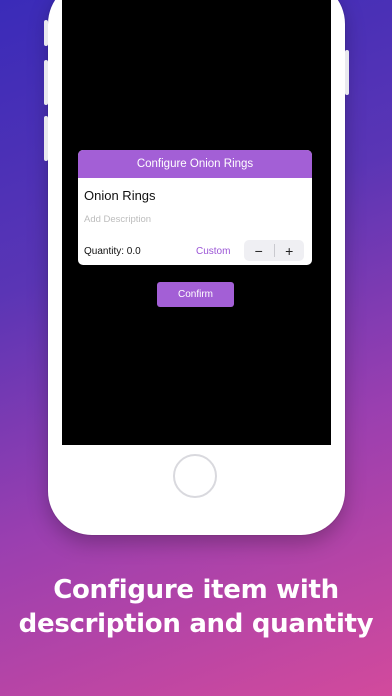 The width and height of the screenshot is (392, 696). Describe the element at coordinates (196, 590) in the screenshot. I see `caption-line-1: Configure item with` at that location.